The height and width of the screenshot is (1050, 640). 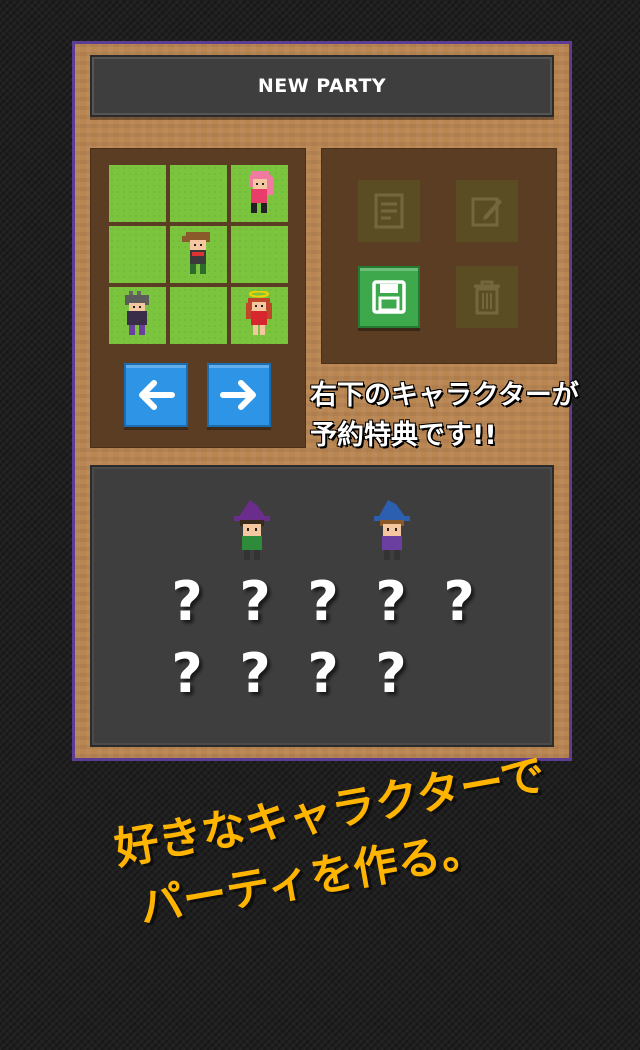 I want to click on arrow-right-icon, so click(x=238, y=395).